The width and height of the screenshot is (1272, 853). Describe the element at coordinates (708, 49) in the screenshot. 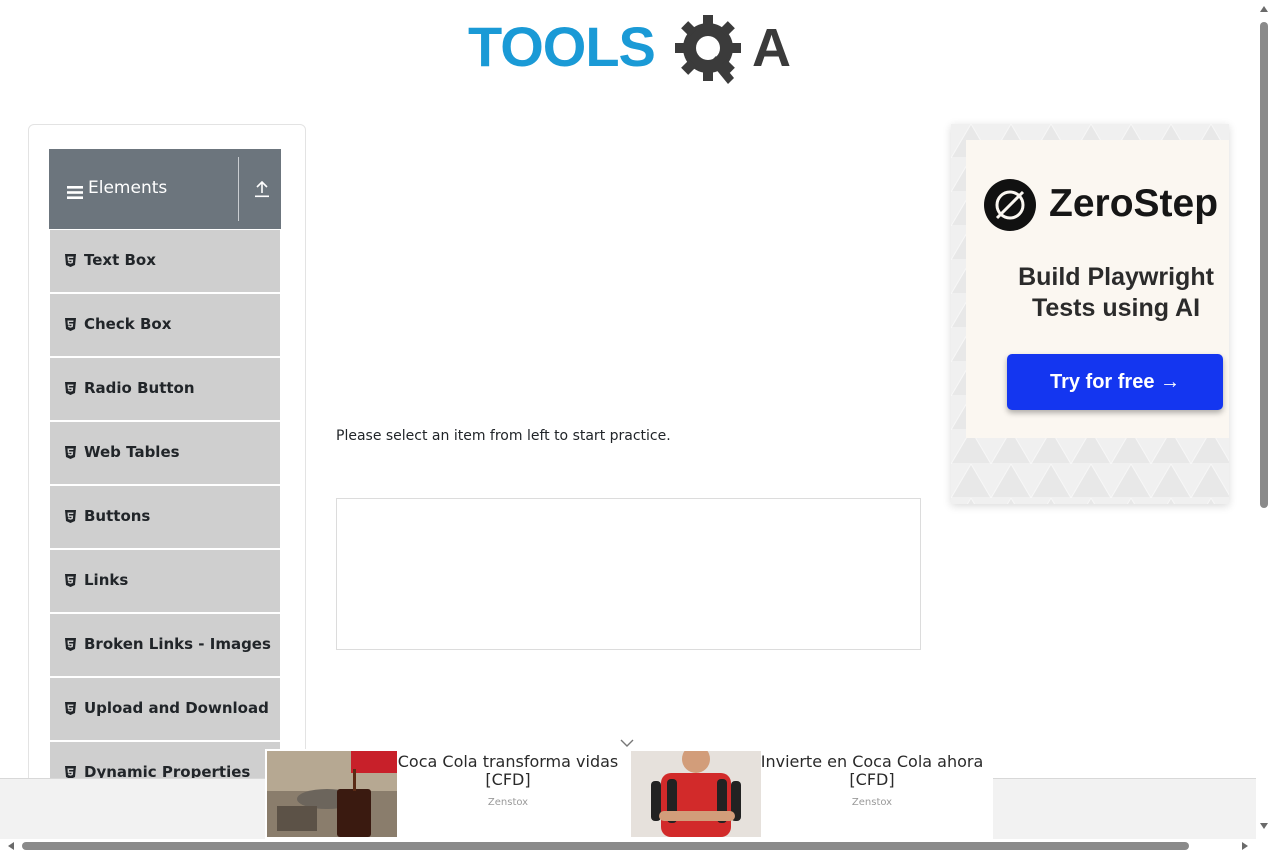

I see `gear-icon` at that location.